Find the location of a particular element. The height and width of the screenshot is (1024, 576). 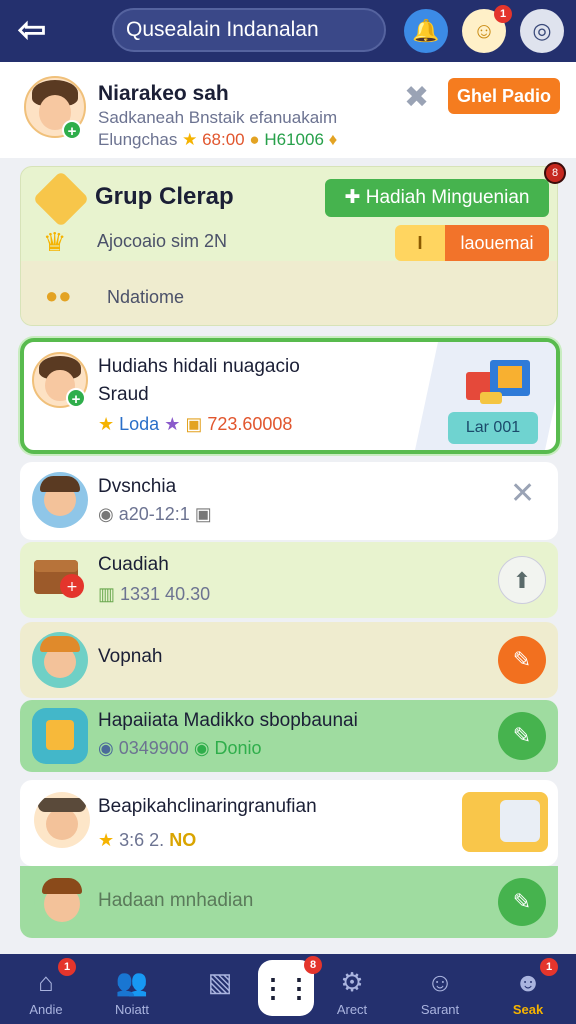

nav-item-people: 👥 Noiatt is located at coordinates (132, 989).